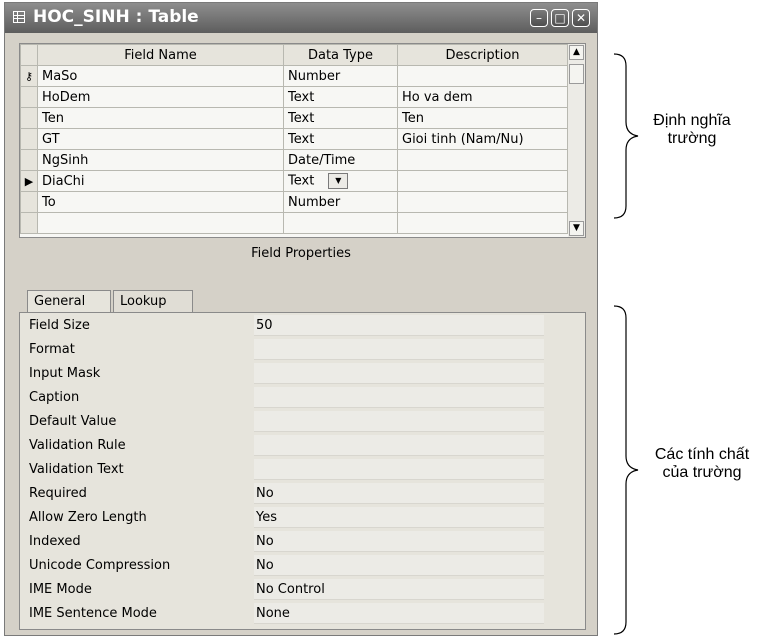 The width and height of the screenshot is (774, 641). Describe the element at coordinates (560, 18) in the screenshot. I see `maximize-button: □` at that location.